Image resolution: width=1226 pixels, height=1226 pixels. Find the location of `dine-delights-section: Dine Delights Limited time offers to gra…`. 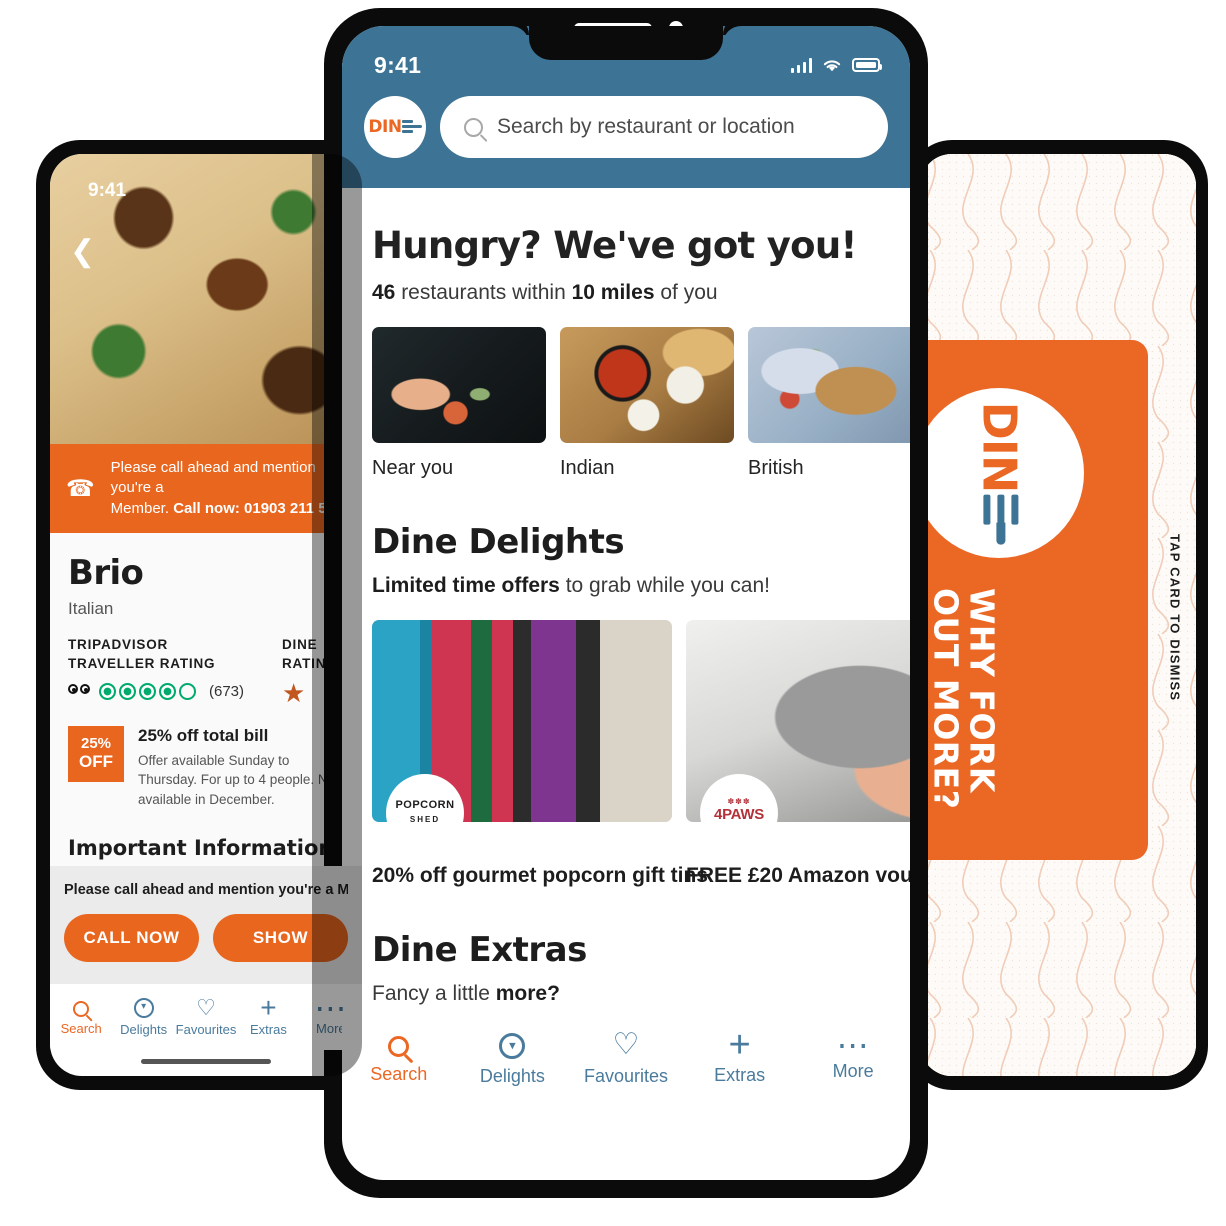

dine-delights-section: Dine Delights Limited time offers to gra… is located at coordinates (626, 705).